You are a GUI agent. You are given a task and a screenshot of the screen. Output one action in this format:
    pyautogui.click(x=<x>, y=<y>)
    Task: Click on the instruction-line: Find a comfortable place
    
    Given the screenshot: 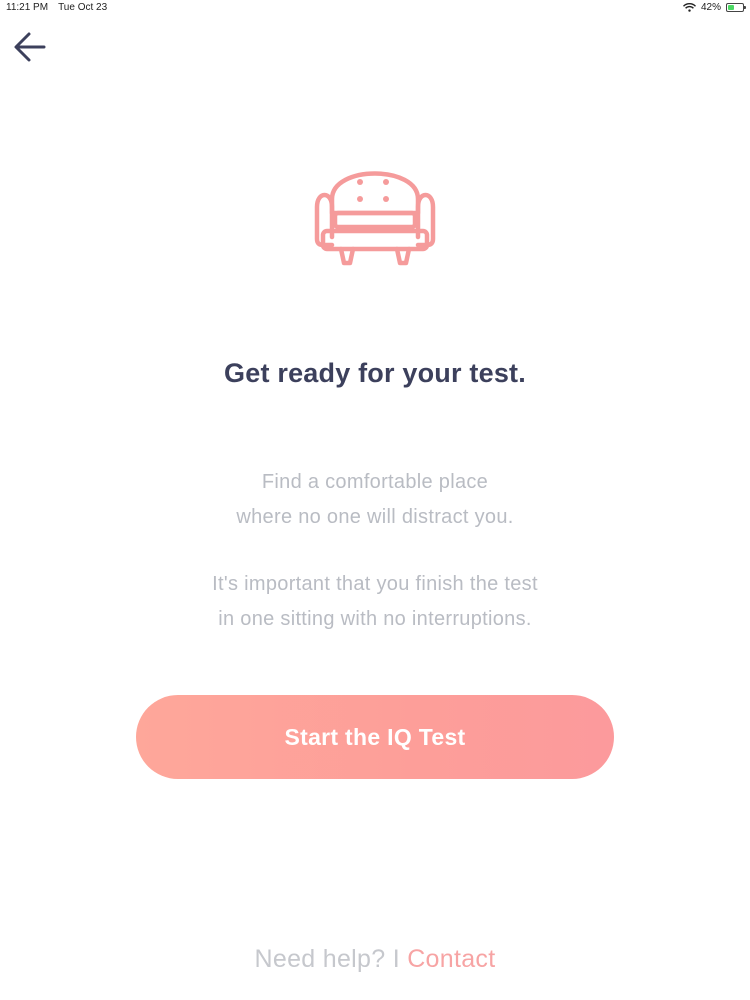 What is the action you would take?
    pyautogui.click(x=375, y=482)
    